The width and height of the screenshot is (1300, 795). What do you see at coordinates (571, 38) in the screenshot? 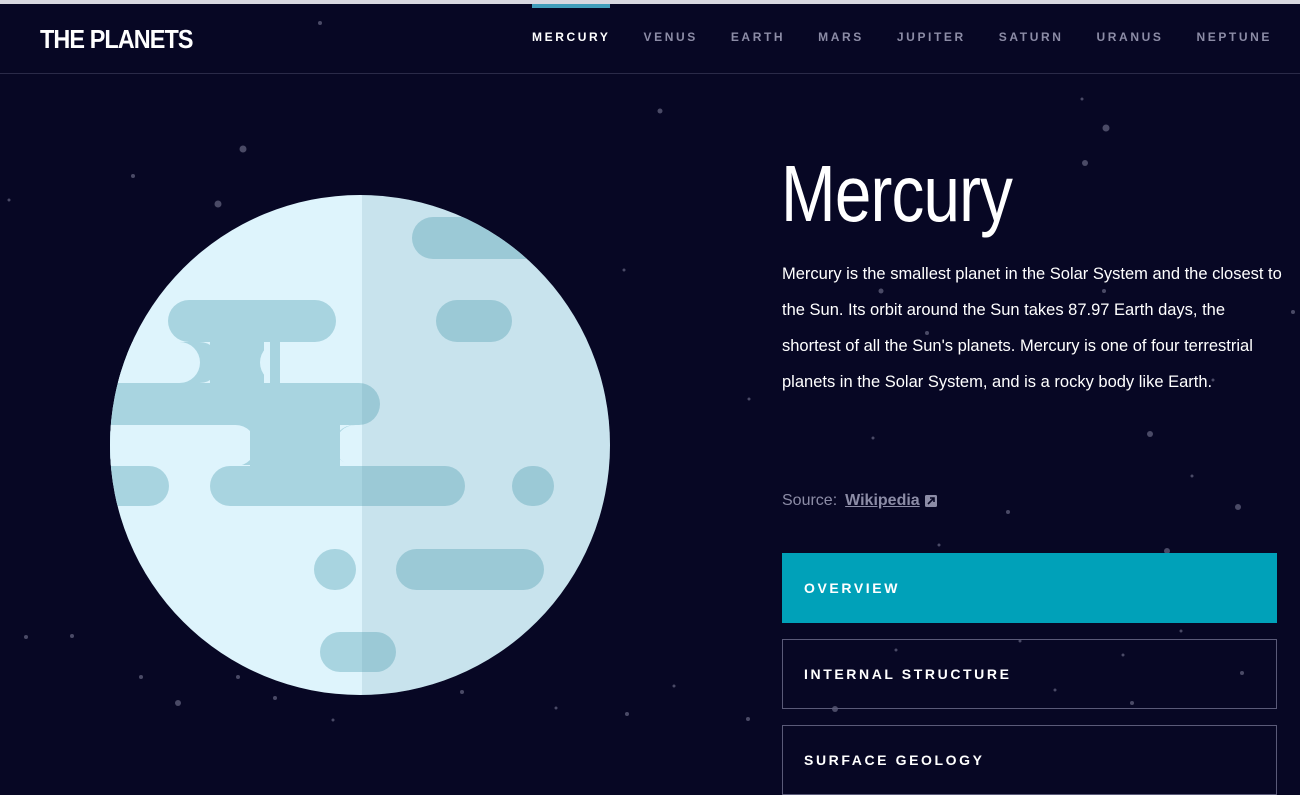
I see `nav-item-mercury: MERCURY` at bounding box center [571, 38].